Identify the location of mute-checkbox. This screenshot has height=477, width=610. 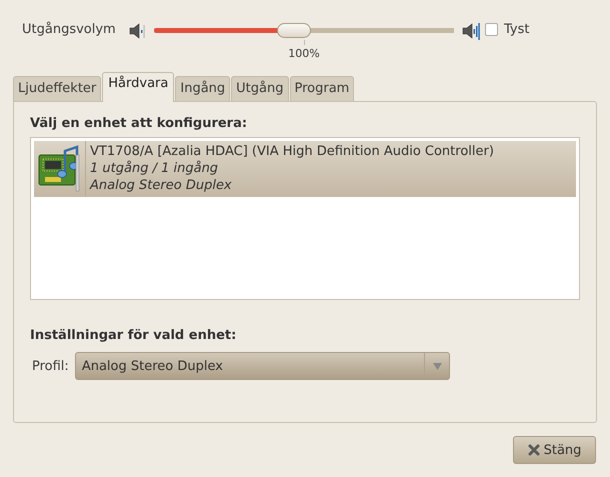
(491, 29).